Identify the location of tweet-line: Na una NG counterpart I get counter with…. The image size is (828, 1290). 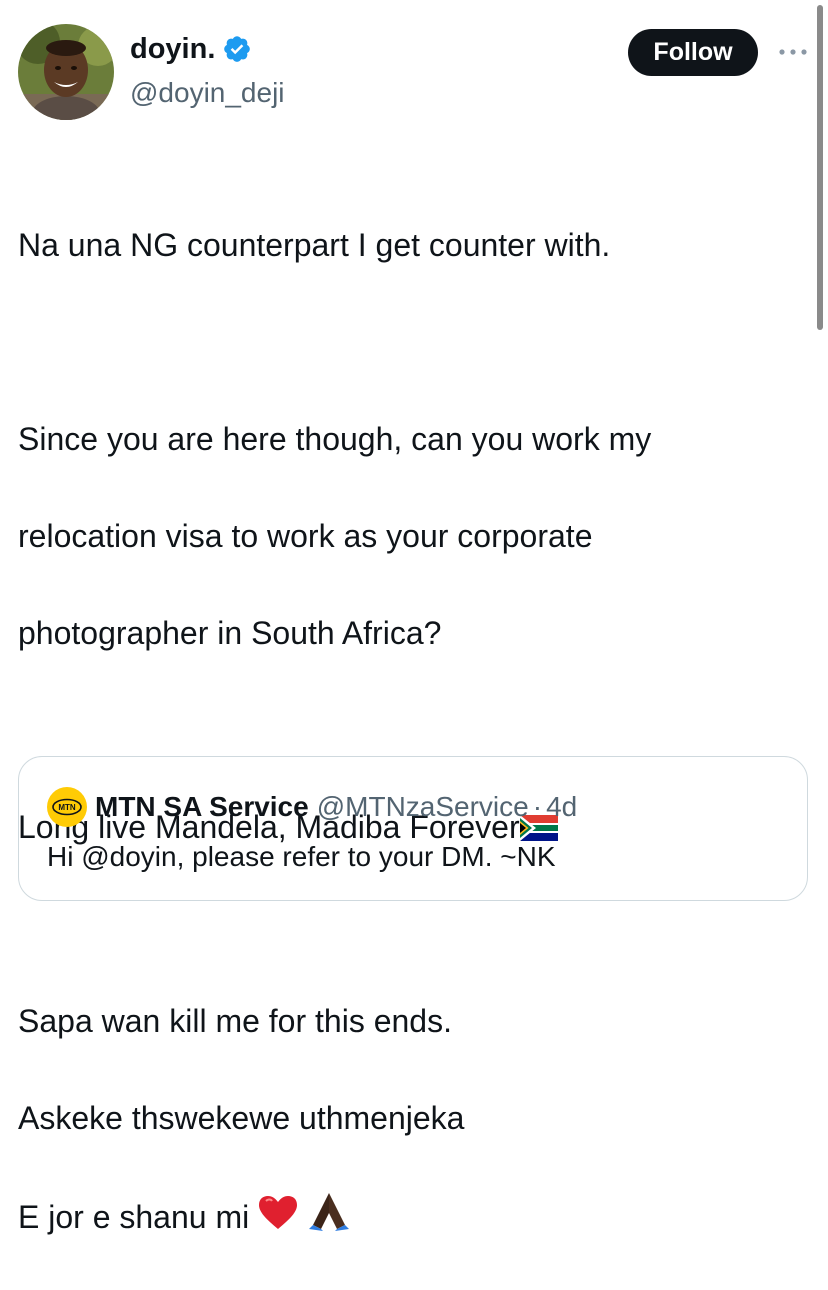
(314, 244).